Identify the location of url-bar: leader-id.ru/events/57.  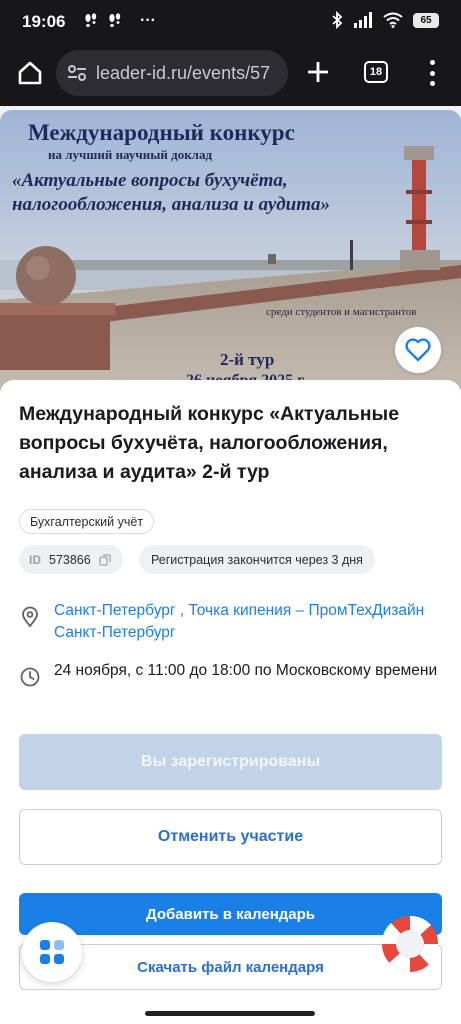
(172, 73).